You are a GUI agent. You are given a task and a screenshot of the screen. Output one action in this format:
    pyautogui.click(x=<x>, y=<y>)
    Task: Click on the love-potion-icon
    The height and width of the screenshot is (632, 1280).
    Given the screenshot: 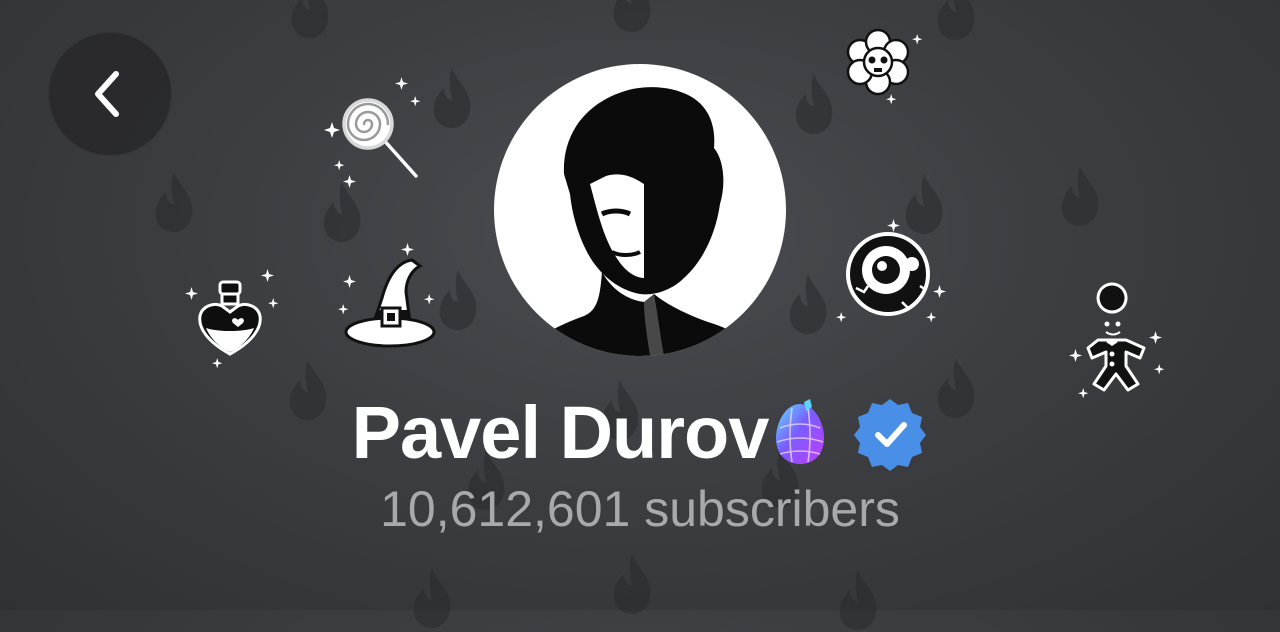 What is the action you would take?
    pyautogui.click(x=230, y=316)
    